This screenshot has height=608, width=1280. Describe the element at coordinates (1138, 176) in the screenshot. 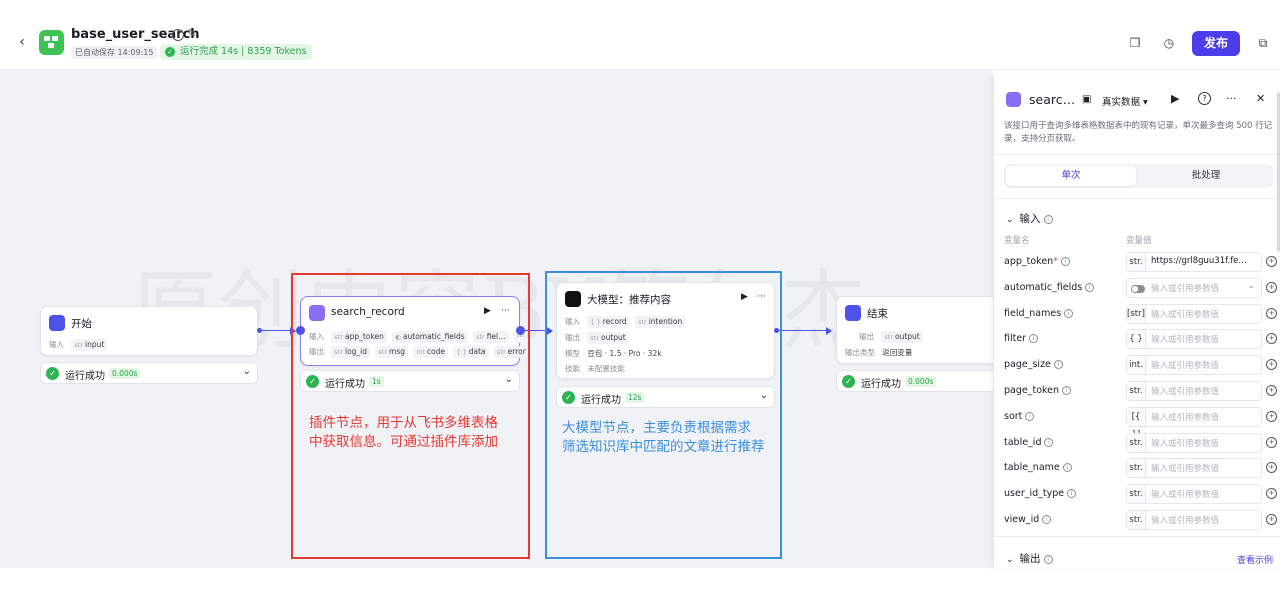

I see `tab-bar: 单次 批处理` at that location.